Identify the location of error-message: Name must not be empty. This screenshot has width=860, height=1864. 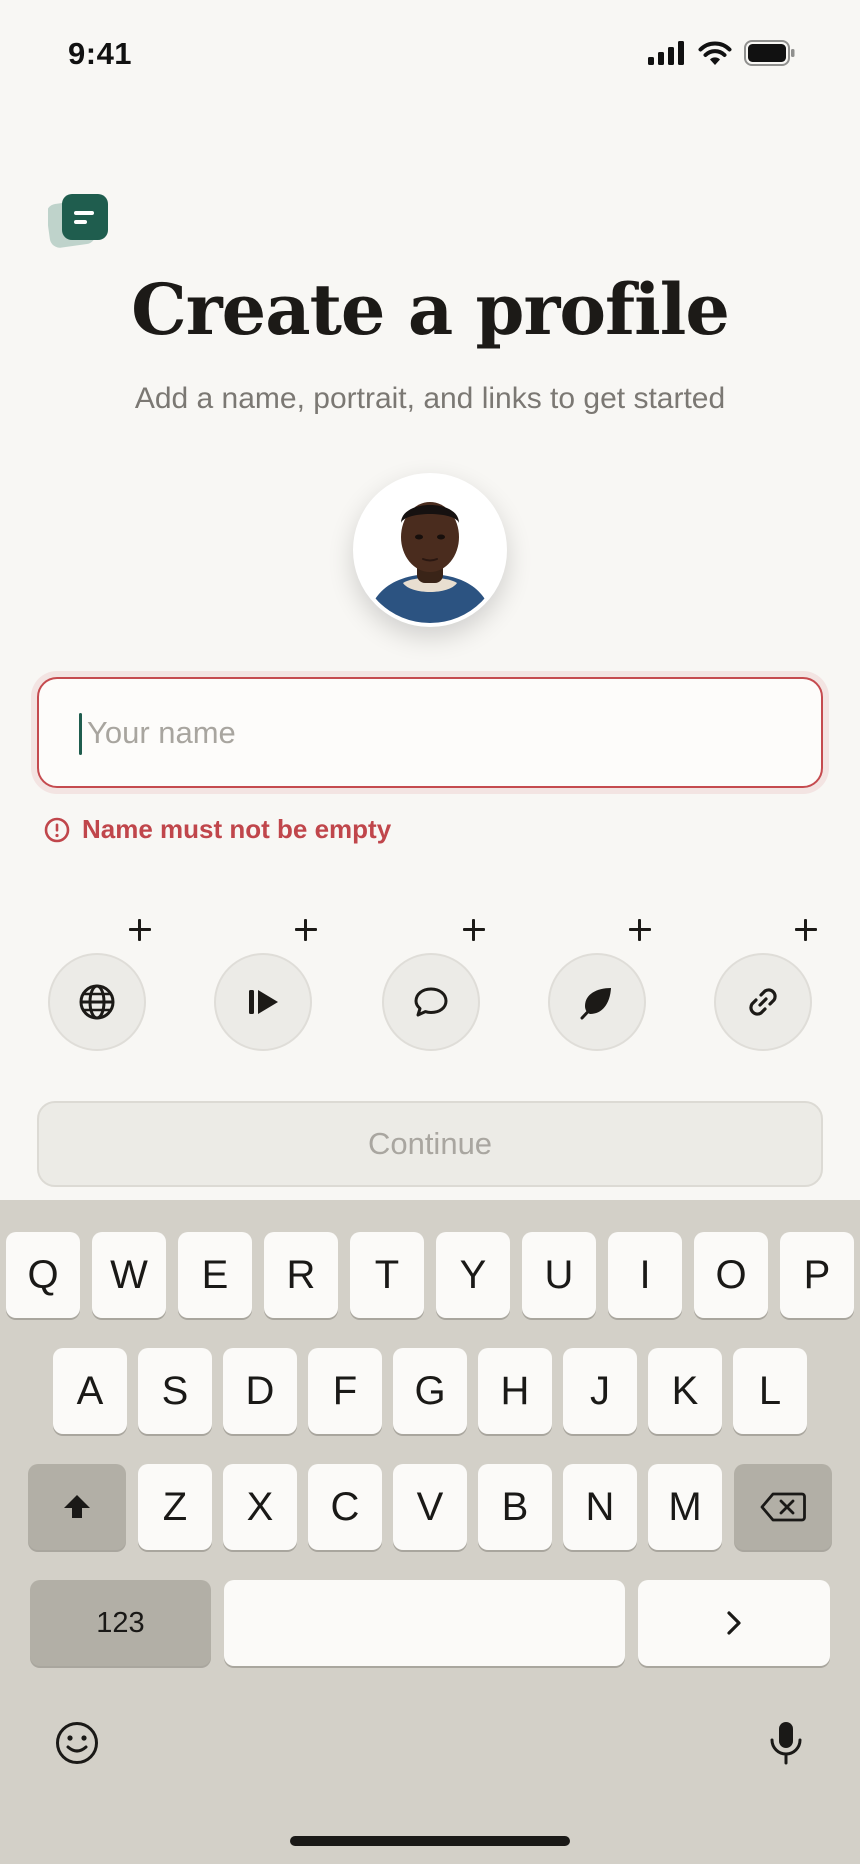
(217, 829).